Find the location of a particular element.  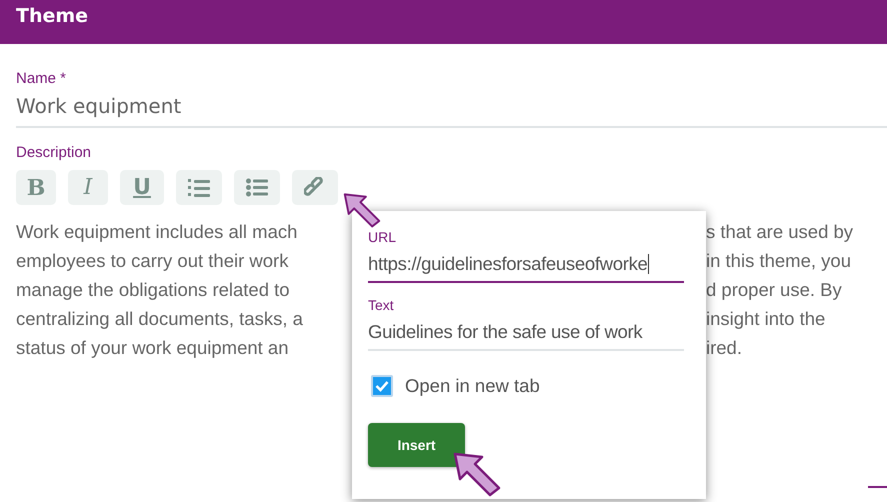

checkbox-label: Open in new tab is located at coordinates (472, 386).